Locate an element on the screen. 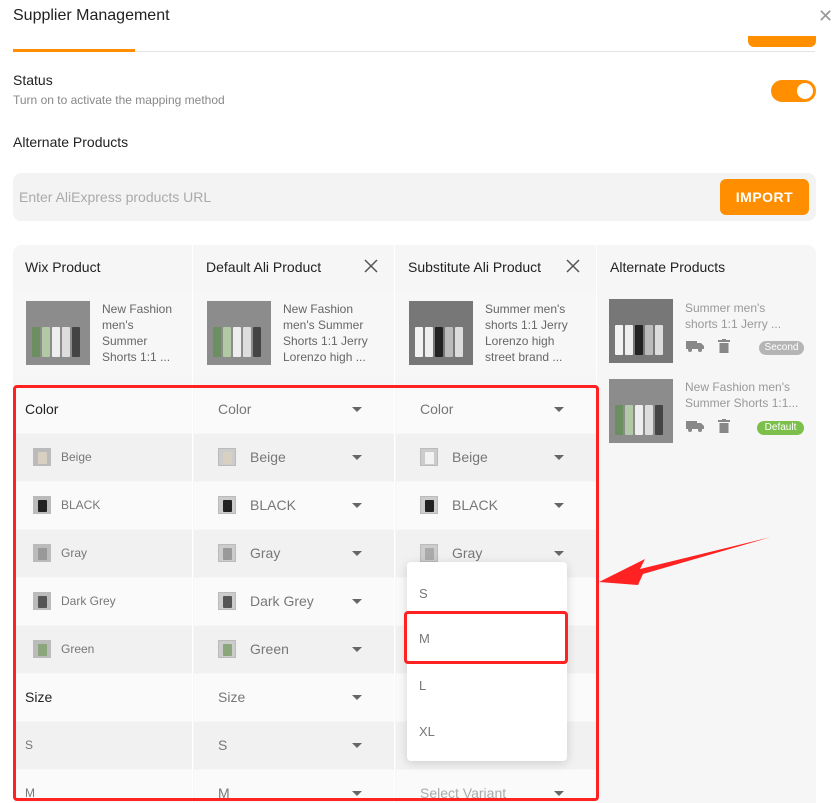 The height and width of the screenshot is (803, 838). wix-product-header: Wix Product is located at coordinates (102, 267).